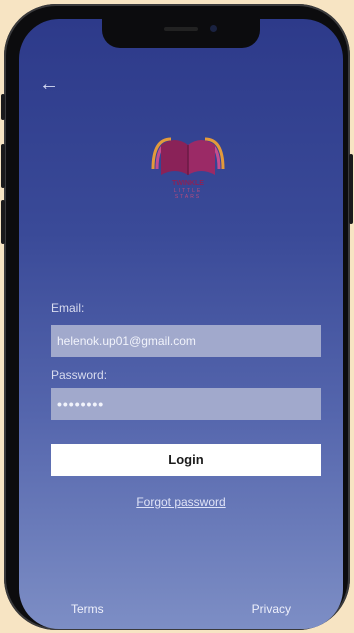 The height and width of the screenshot is (633, 354). What do you see at coordinates (186, 404) in the screenshot?
I see `password-field: ••••••••` at bounding box center [186, 404].